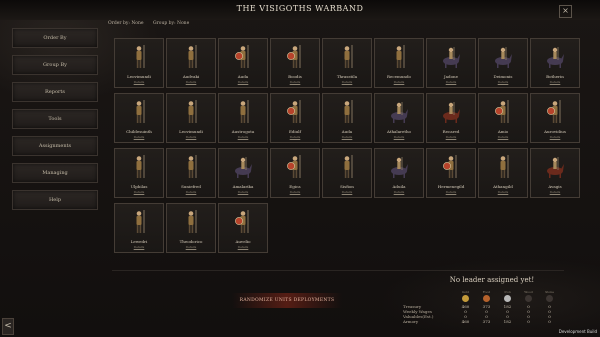  I want to click on resource-value: 373, so click(486, 321).